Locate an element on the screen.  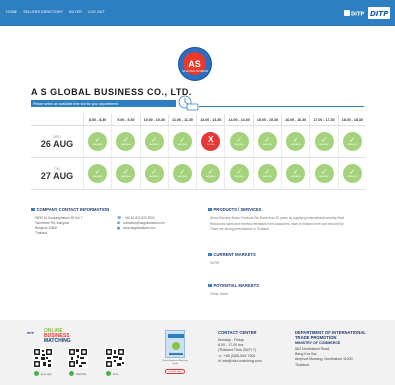
qr-label: Line is located at coordinates (112, 373).